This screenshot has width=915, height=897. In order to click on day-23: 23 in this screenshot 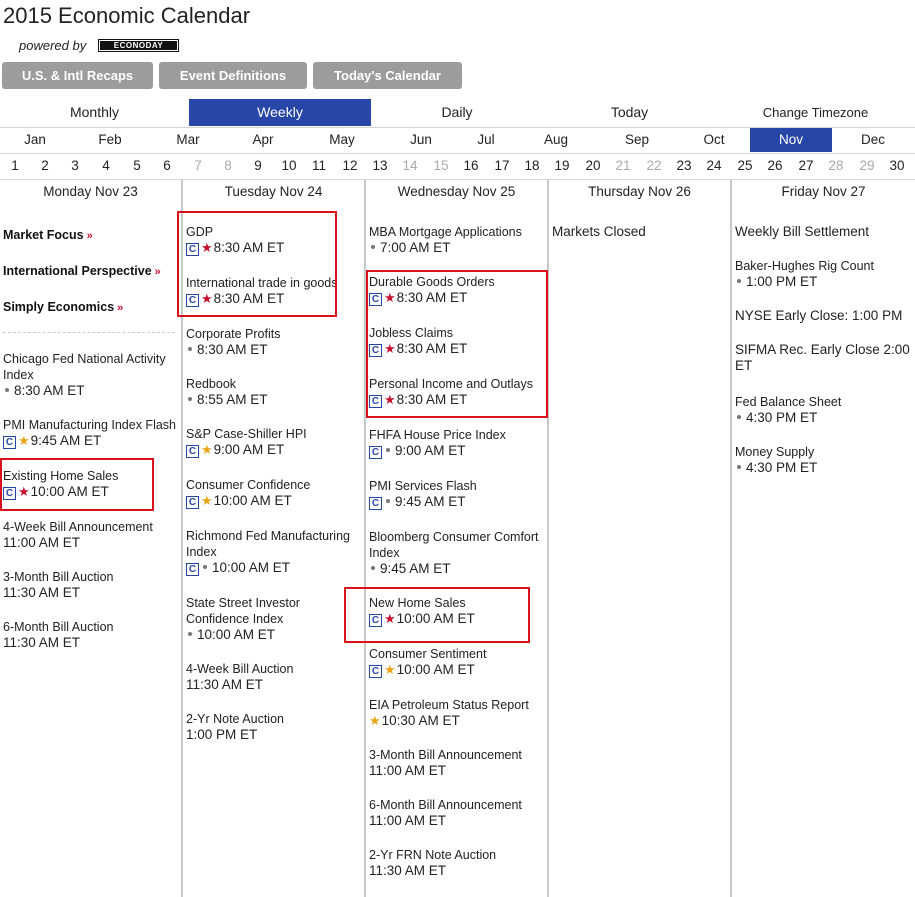, I will do `click(684, 166)`.